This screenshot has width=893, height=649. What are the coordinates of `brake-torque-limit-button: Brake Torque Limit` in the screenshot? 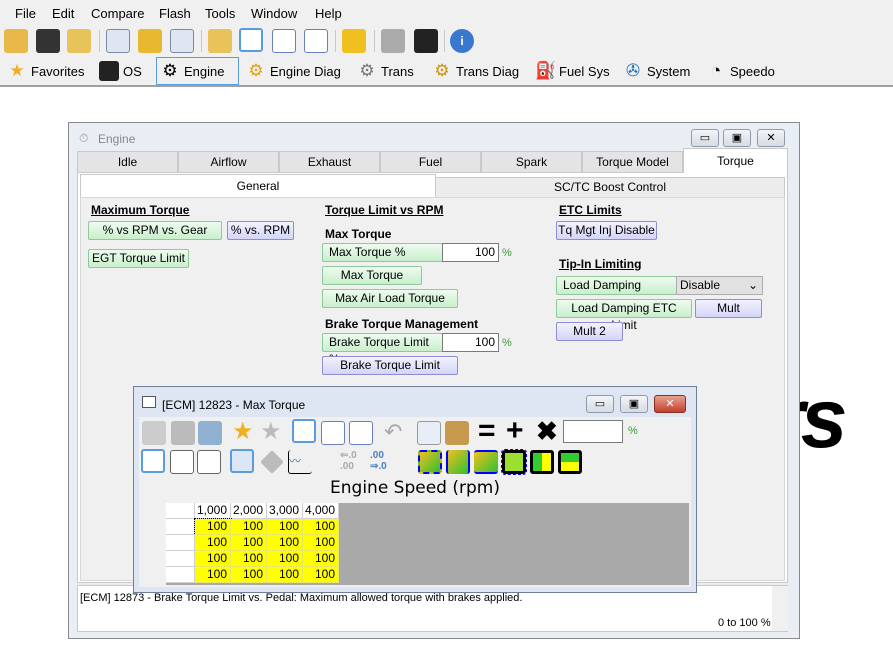 It's located at (390, 365).